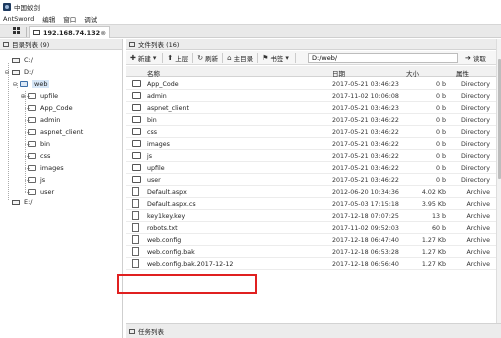 The width and height of the screenshot is (501, 338). What do you see at coordinates (311, 96) in the screenshot?
I see `table-row: admin 2017-11-02 10:06:08 0 b Directory` at bounding box center [311, 96].